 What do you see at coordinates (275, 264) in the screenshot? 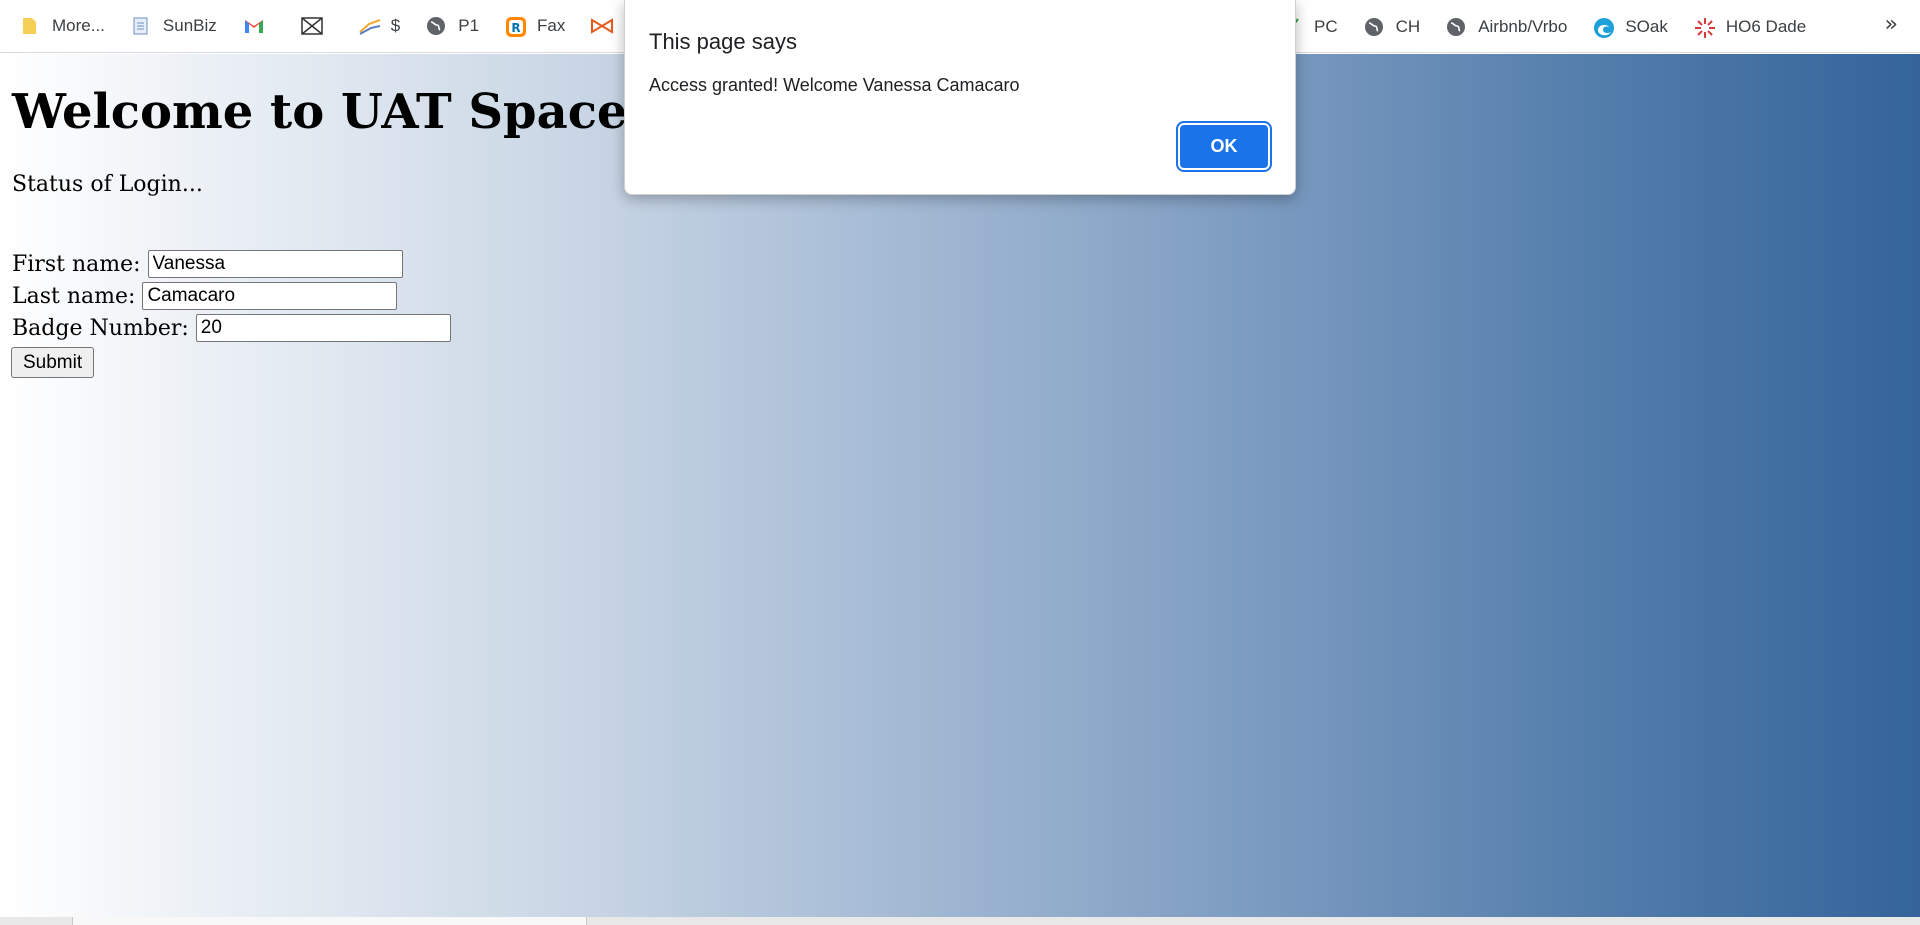
I see `first-name-input` at bounding box center [275, 264].